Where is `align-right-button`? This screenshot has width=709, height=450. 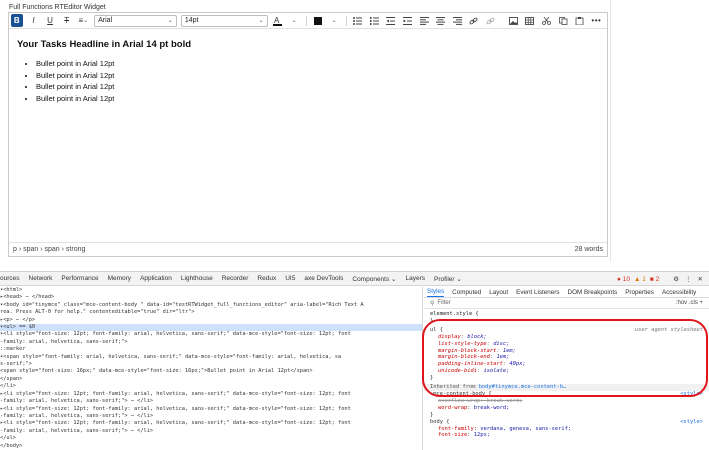 align-right-button is located at coordinates (458, 20).